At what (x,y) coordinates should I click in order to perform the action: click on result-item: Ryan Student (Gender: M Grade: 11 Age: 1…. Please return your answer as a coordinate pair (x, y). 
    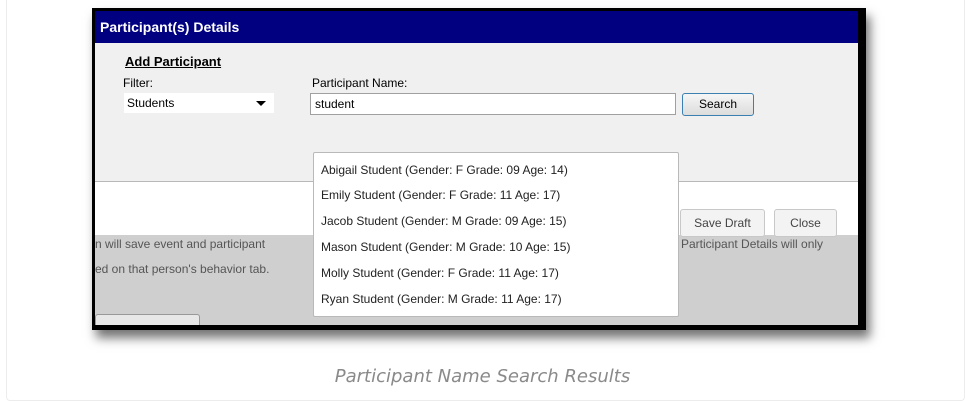
    Looking at the image, I should click on (441, 299).